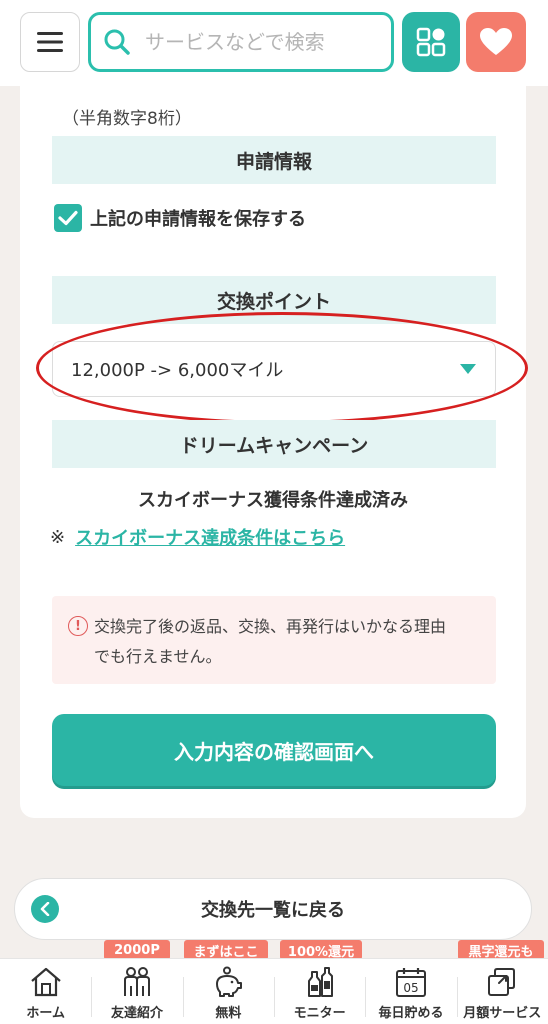 The image size is (548, 1024). Describe the element at coordinates (158, 656) in the screenshot. I see `warning-text-line-2: でも行えません。` at that location.